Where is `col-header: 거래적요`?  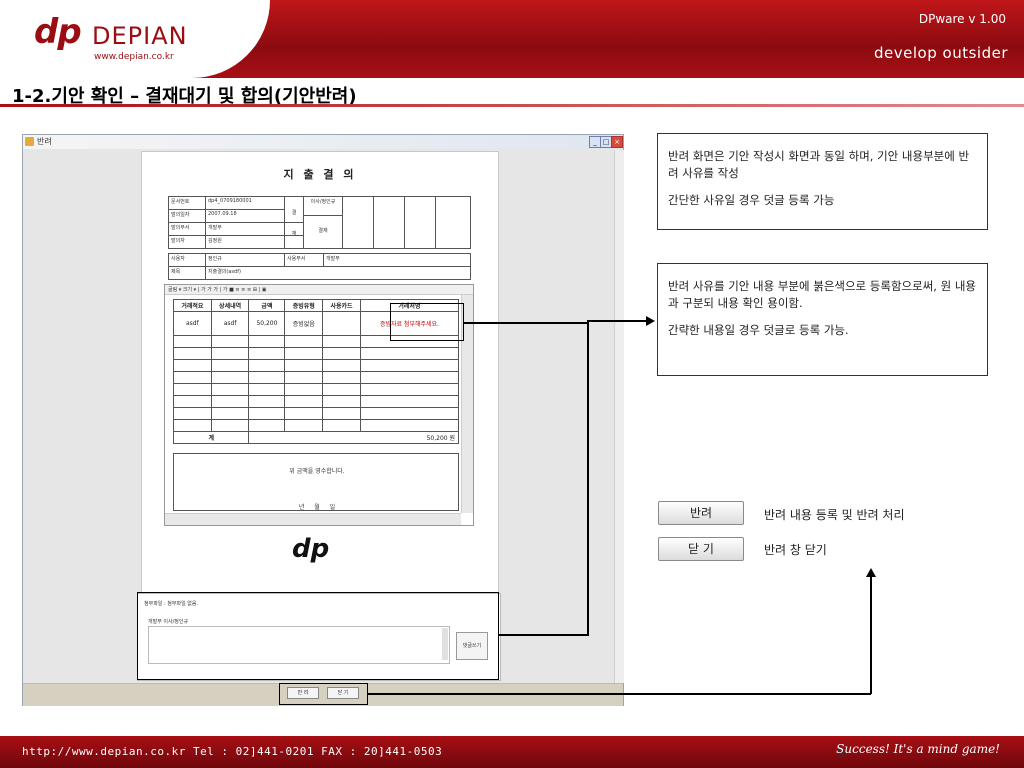 col-header: 거래적요 is located at coordinates (192, 305).